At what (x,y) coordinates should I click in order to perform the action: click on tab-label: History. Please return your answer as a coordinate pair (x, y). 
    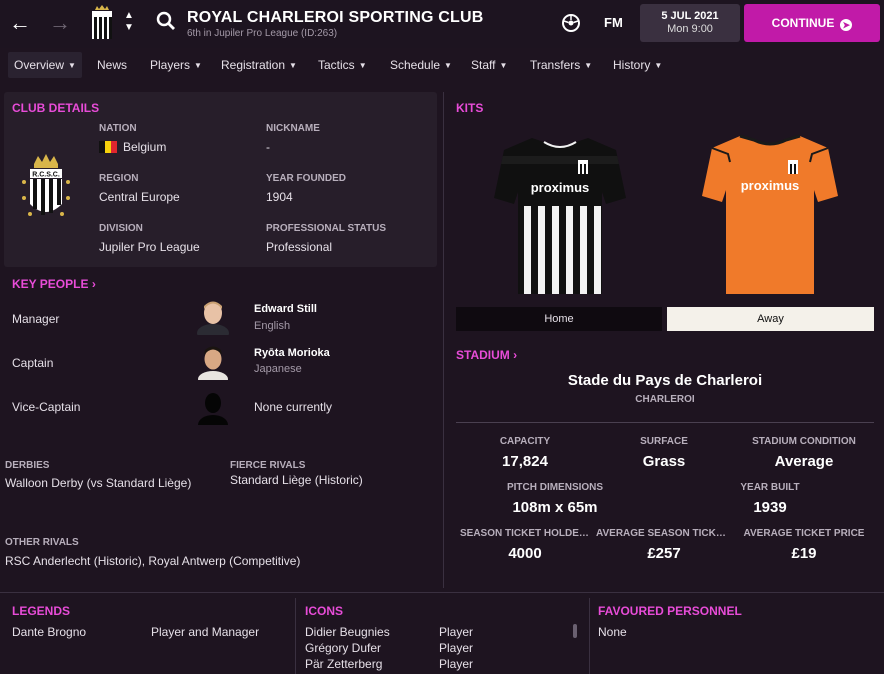
    Looking at the image, I should click on (632, 65).